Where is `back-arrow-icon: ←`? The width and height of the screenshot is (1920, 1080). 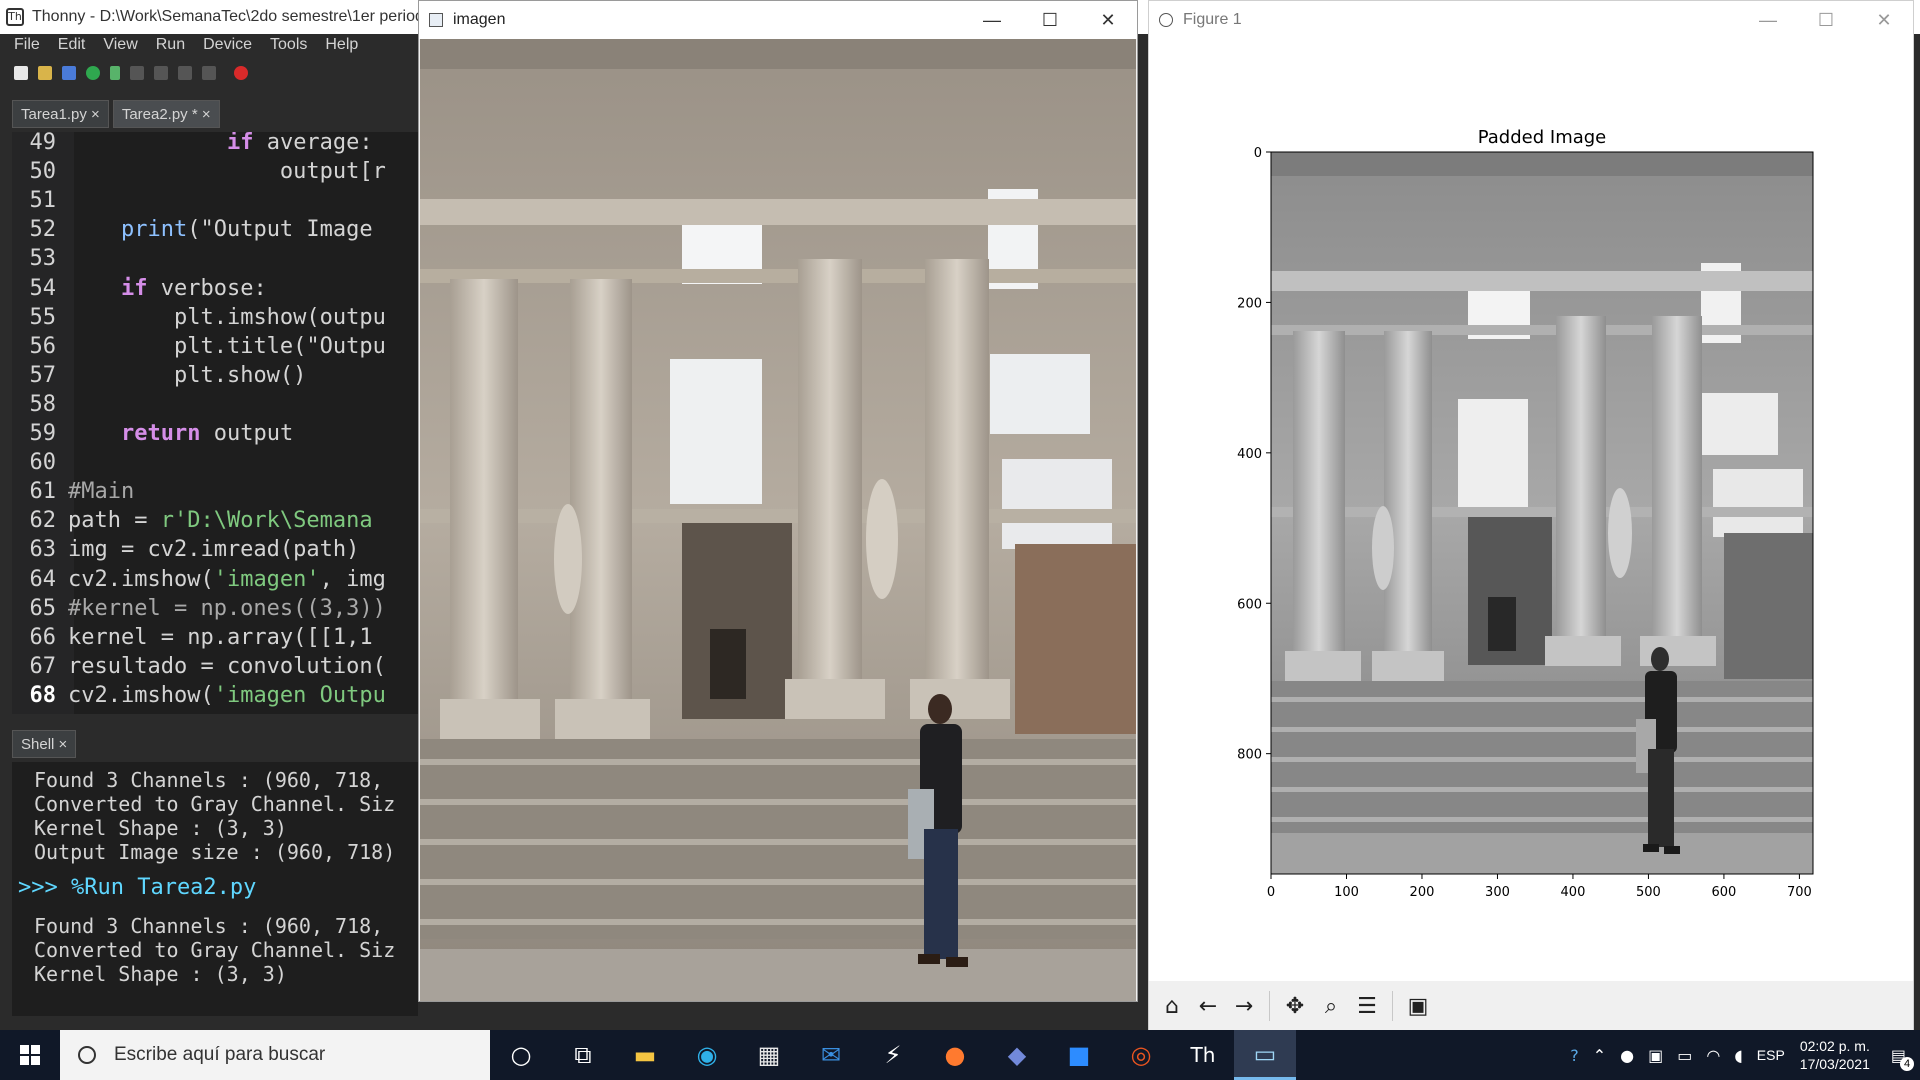
back-arrow-icon: ← is located at coordinates (1208, 1006).